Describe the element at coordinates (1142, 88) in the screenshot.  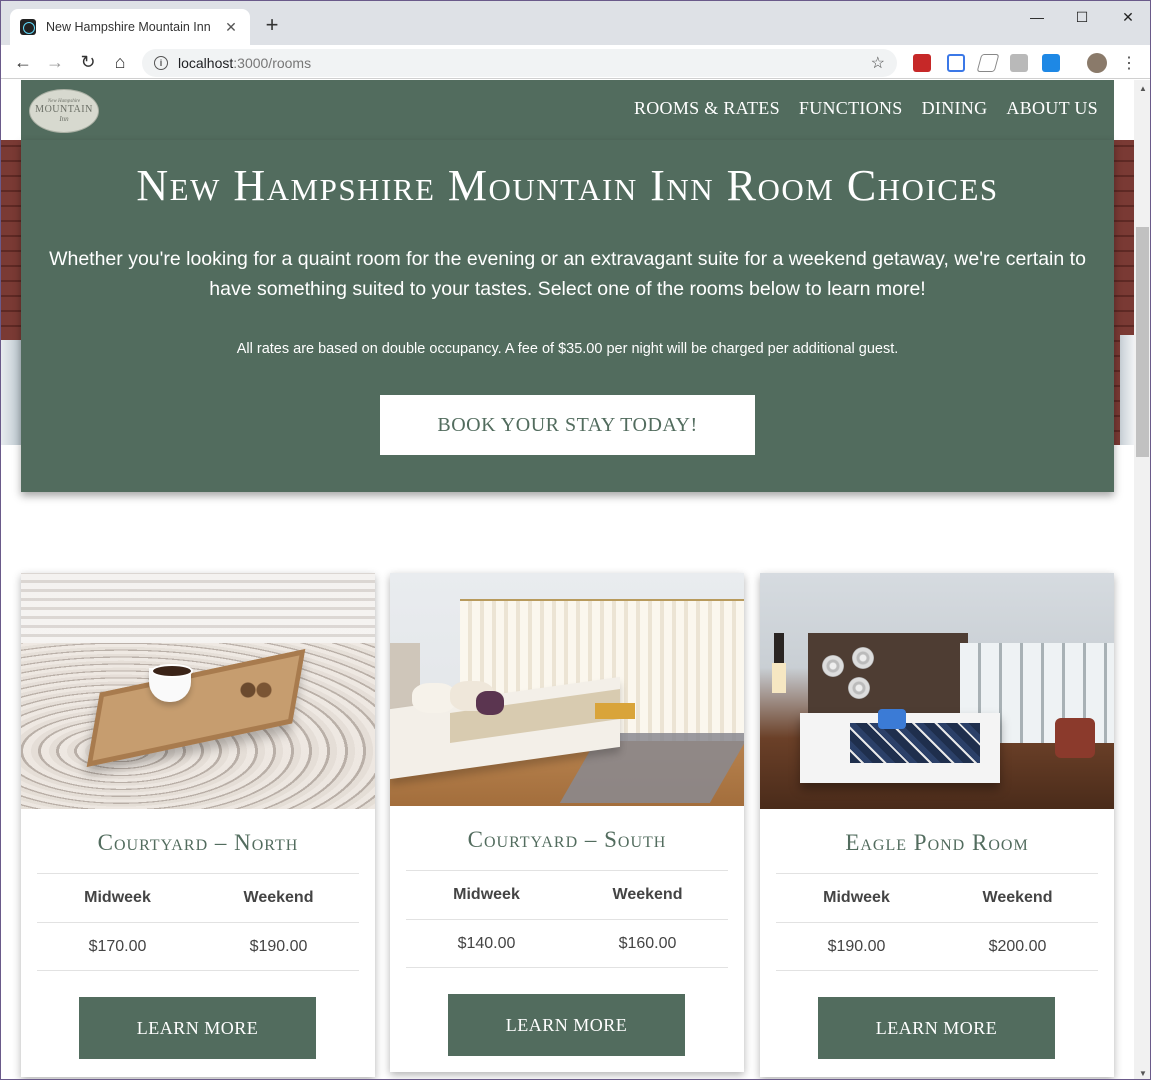
I see `scroll-up-arrow-icon: ▲` at that location.